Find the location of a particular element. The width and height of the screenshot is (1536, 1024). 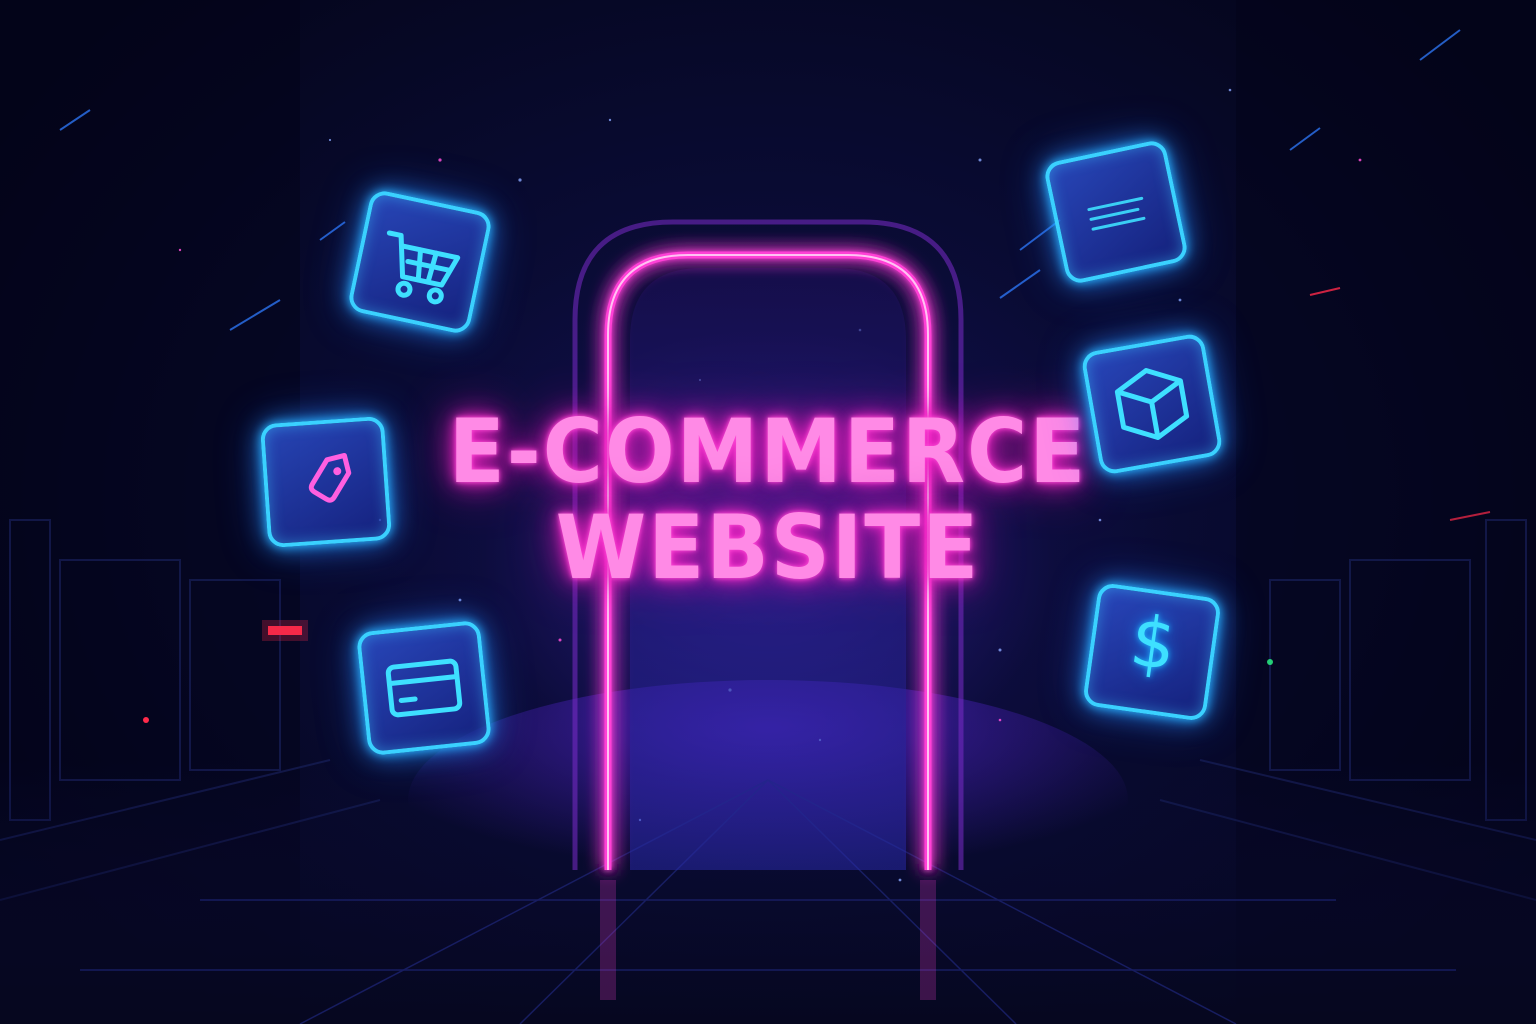

list-tile is located at coordinates (1116, 212).